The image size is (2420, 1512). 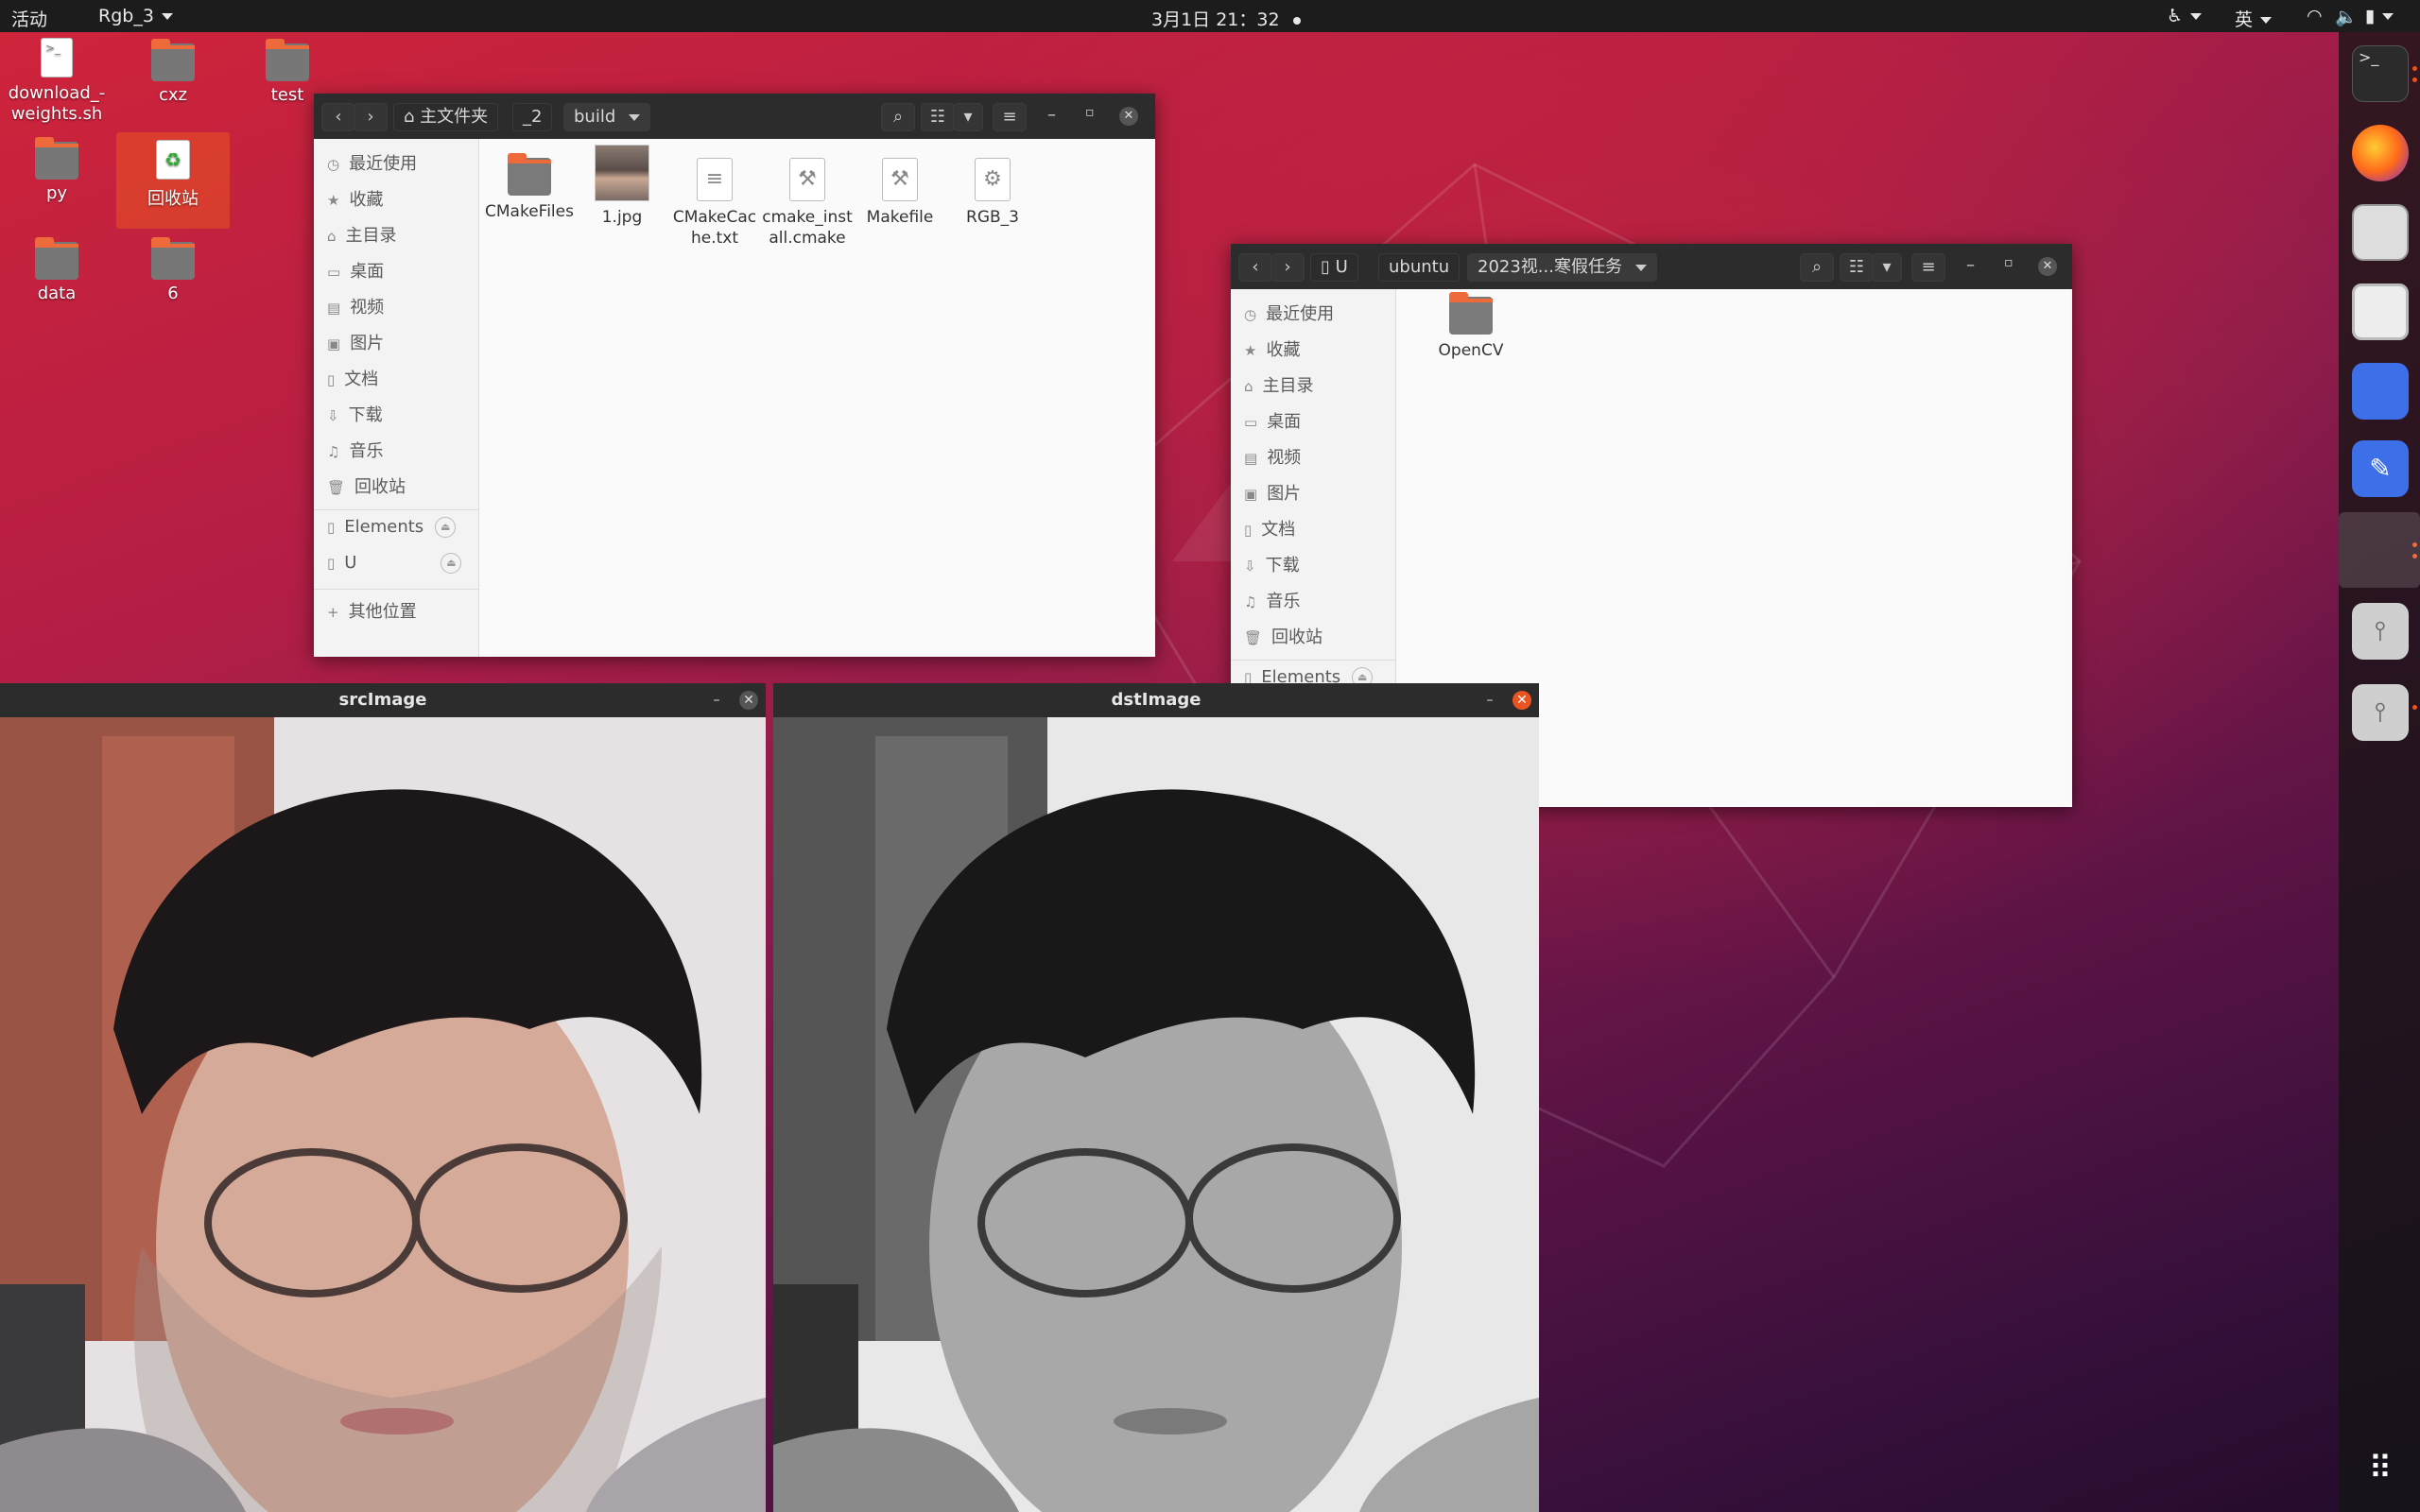 I want to click on file-item: CMakeFiles, so click(x=529, y=187).